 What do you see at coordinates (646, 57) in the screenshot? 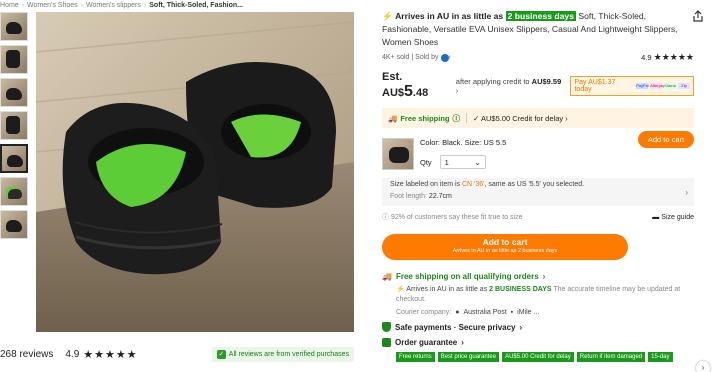
I see `product-rating-value: 4.9` at bounding box center [646, 57].